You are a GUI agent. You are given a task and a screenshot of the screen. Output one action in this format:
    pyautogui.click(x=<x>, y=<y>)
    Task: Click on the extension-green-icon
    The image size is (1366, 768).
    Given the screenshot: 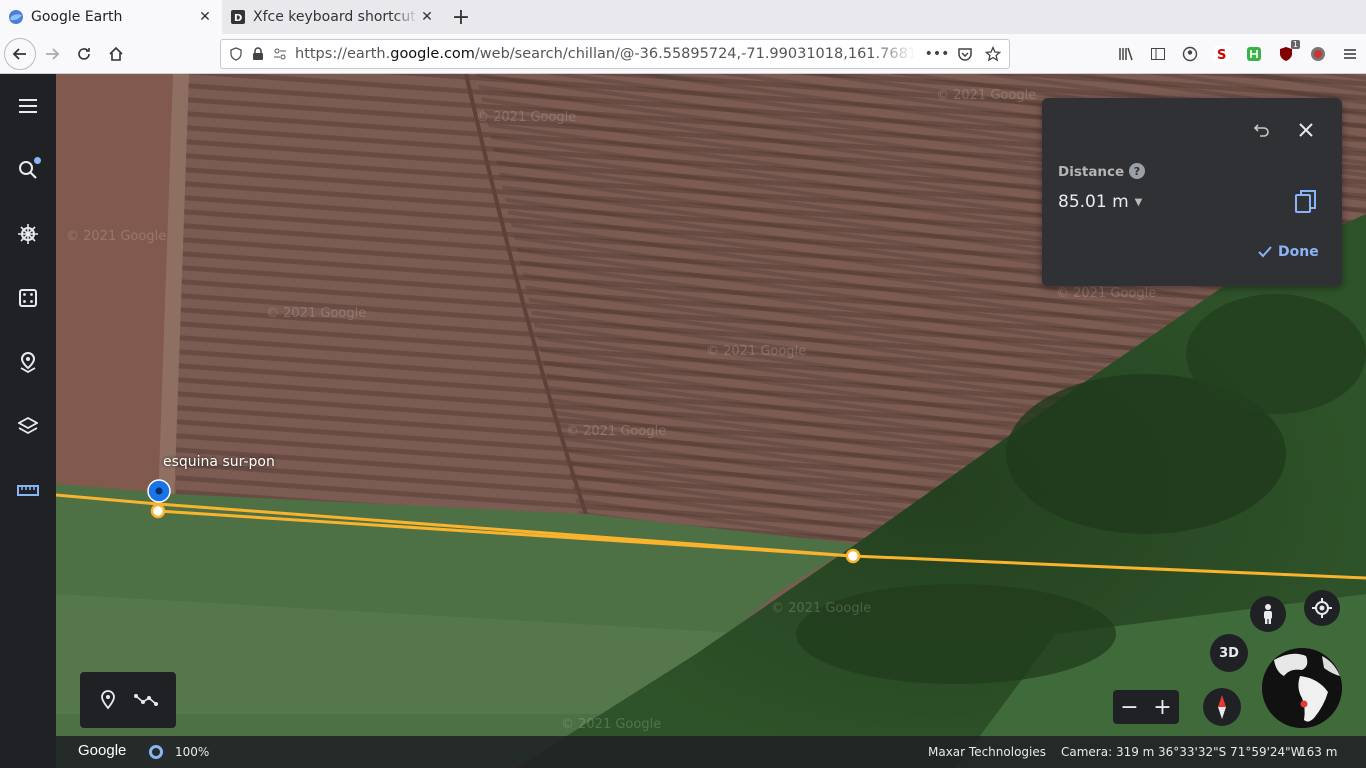 What is the action you would take?
    pyautogui.click(x=1254, y=54)
    